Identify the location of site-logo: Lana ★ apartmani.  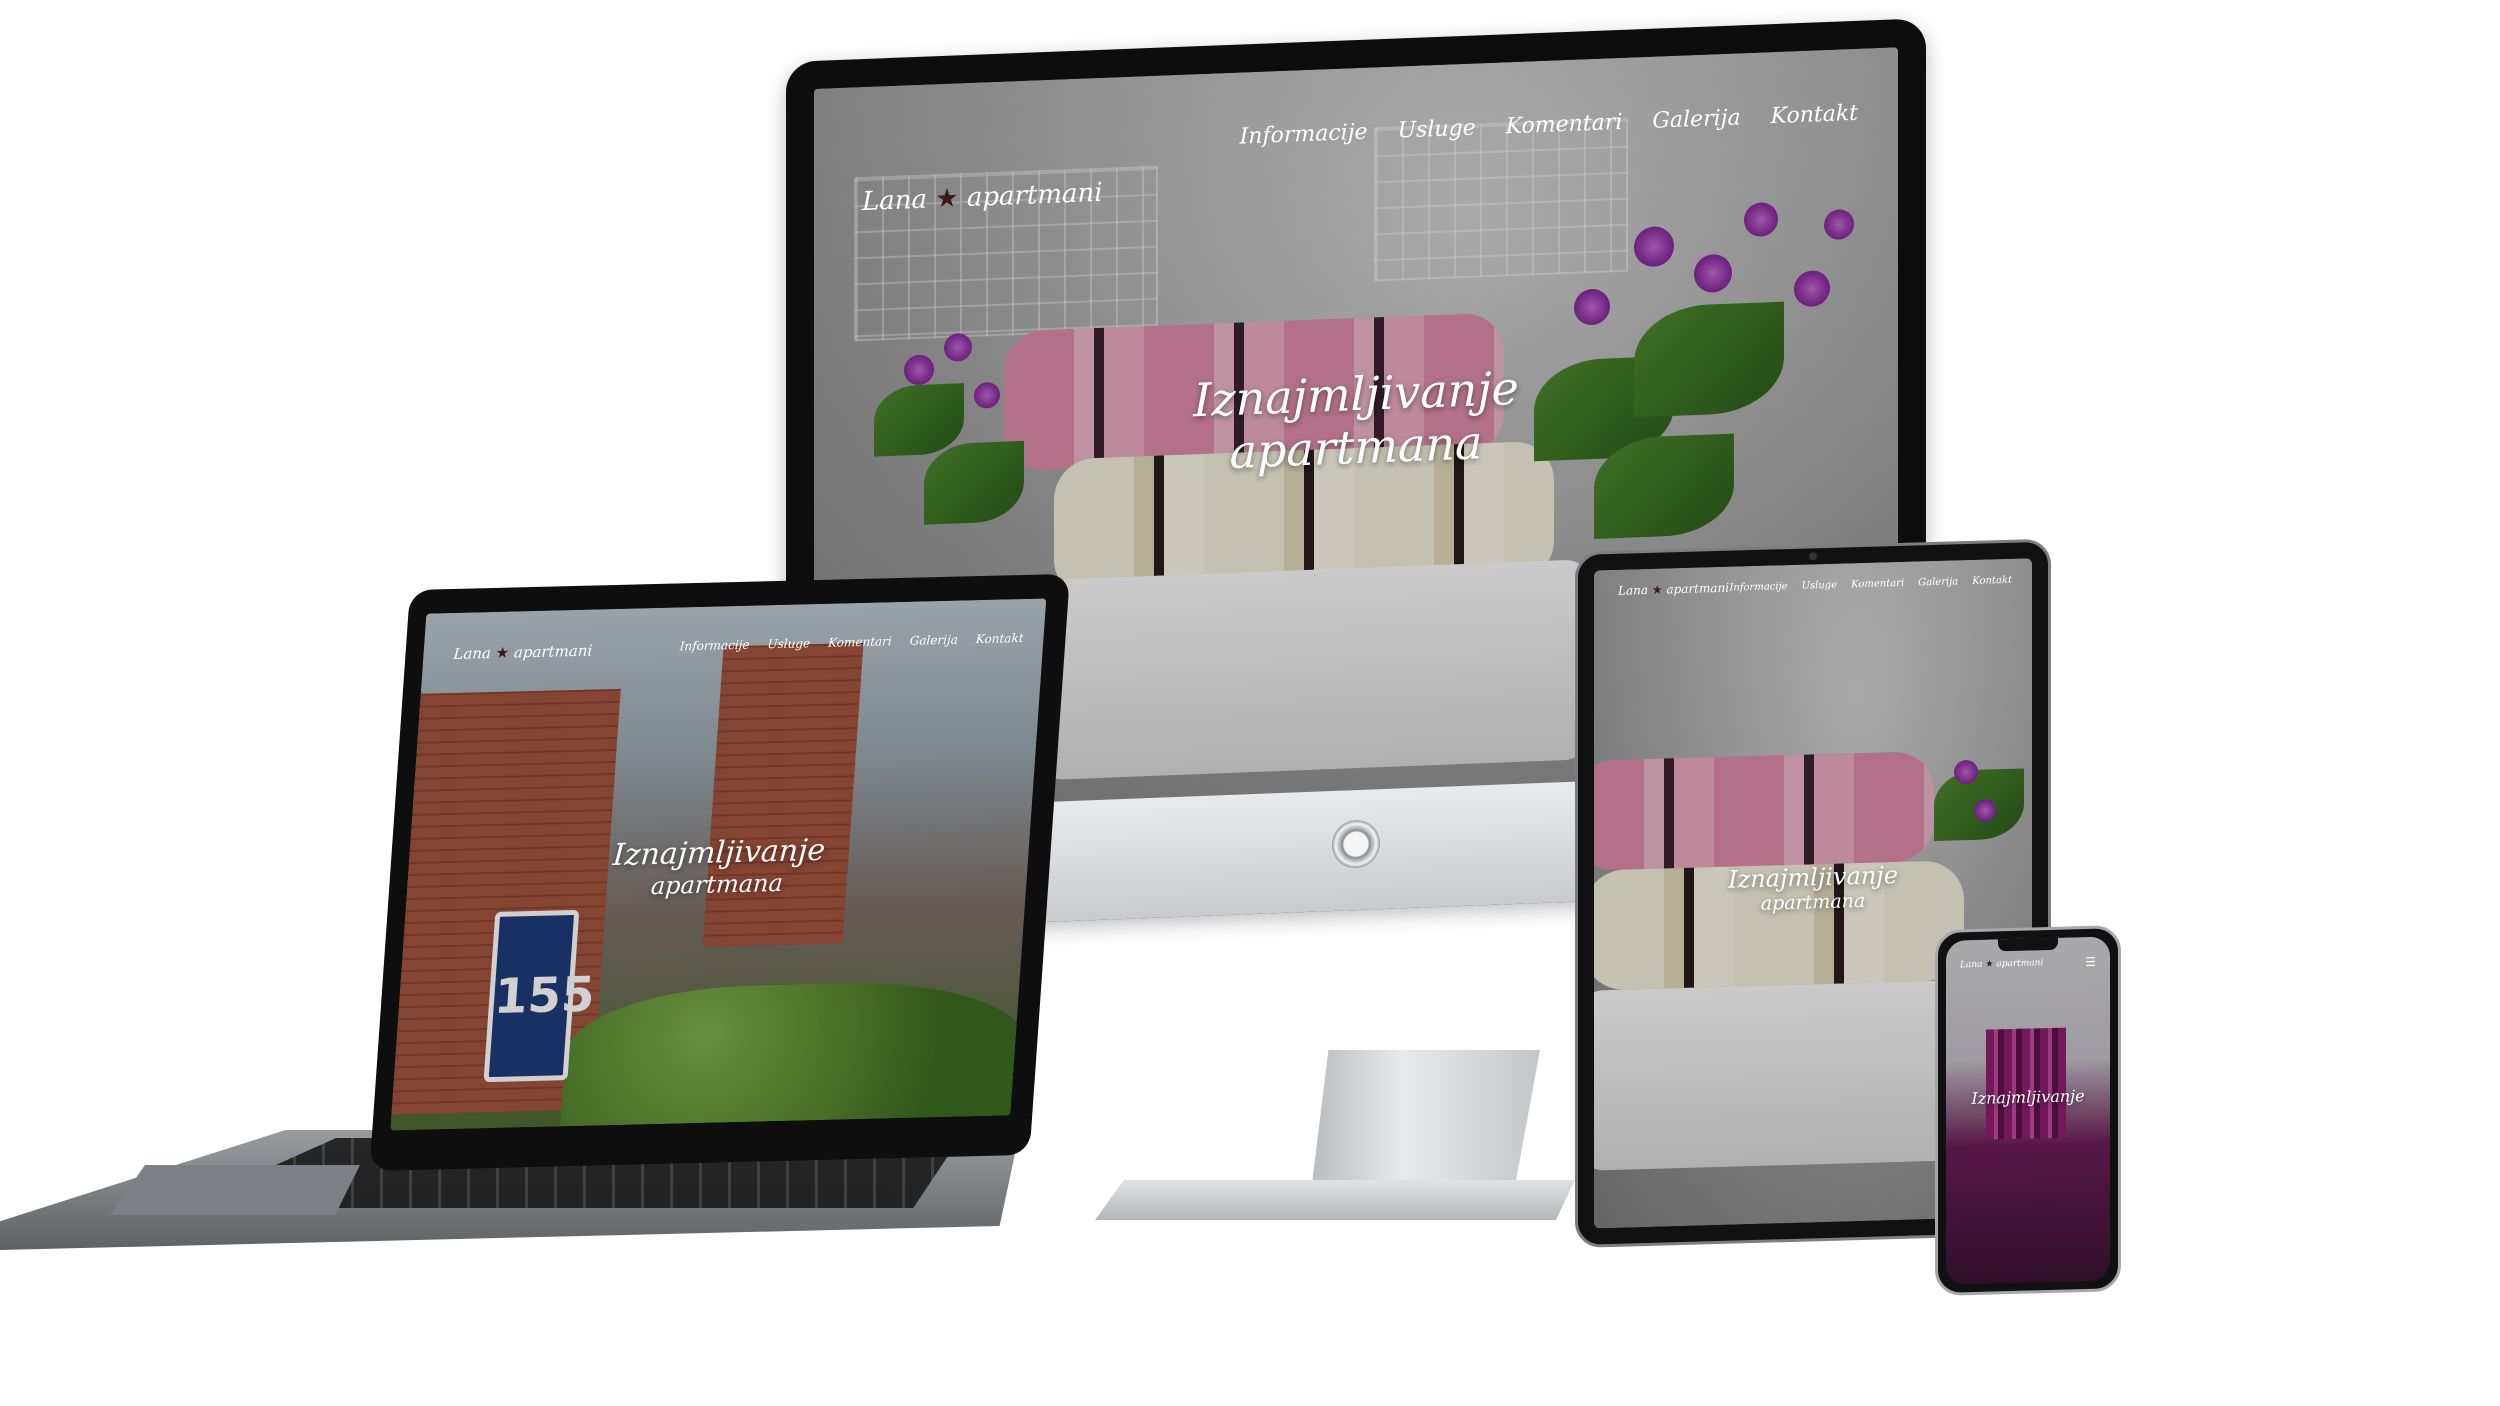
(523, 652).